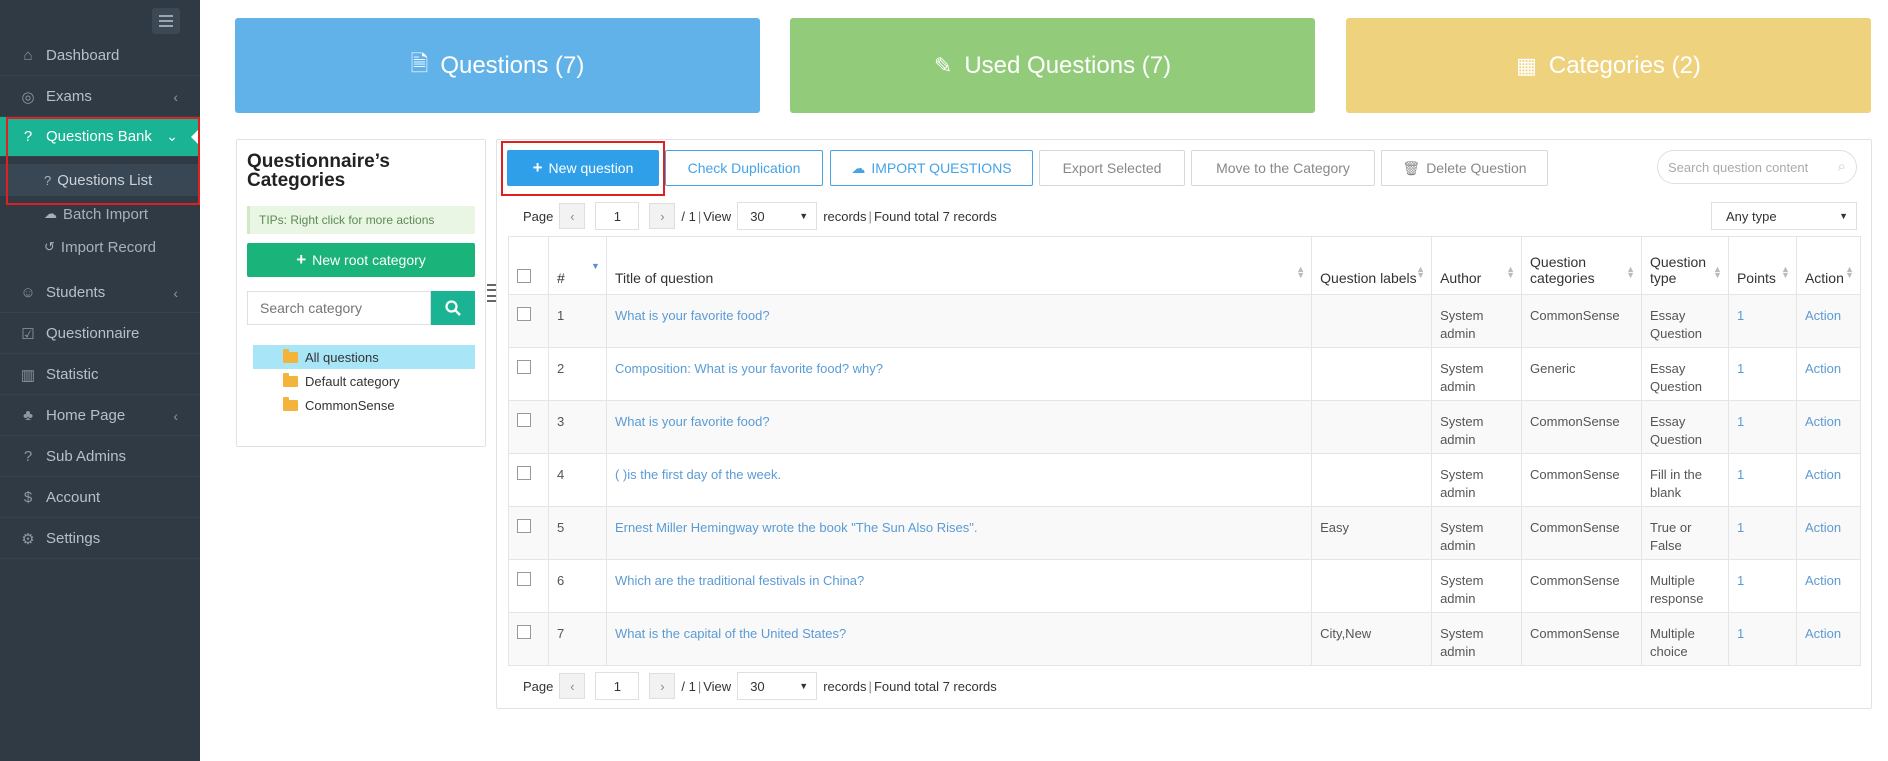 The width and height of the screenshot is (1888, 761). Describe the element at coordinates (364, 357) in the screenshot. I see `tree-item-all-questions: All questions` at that location.